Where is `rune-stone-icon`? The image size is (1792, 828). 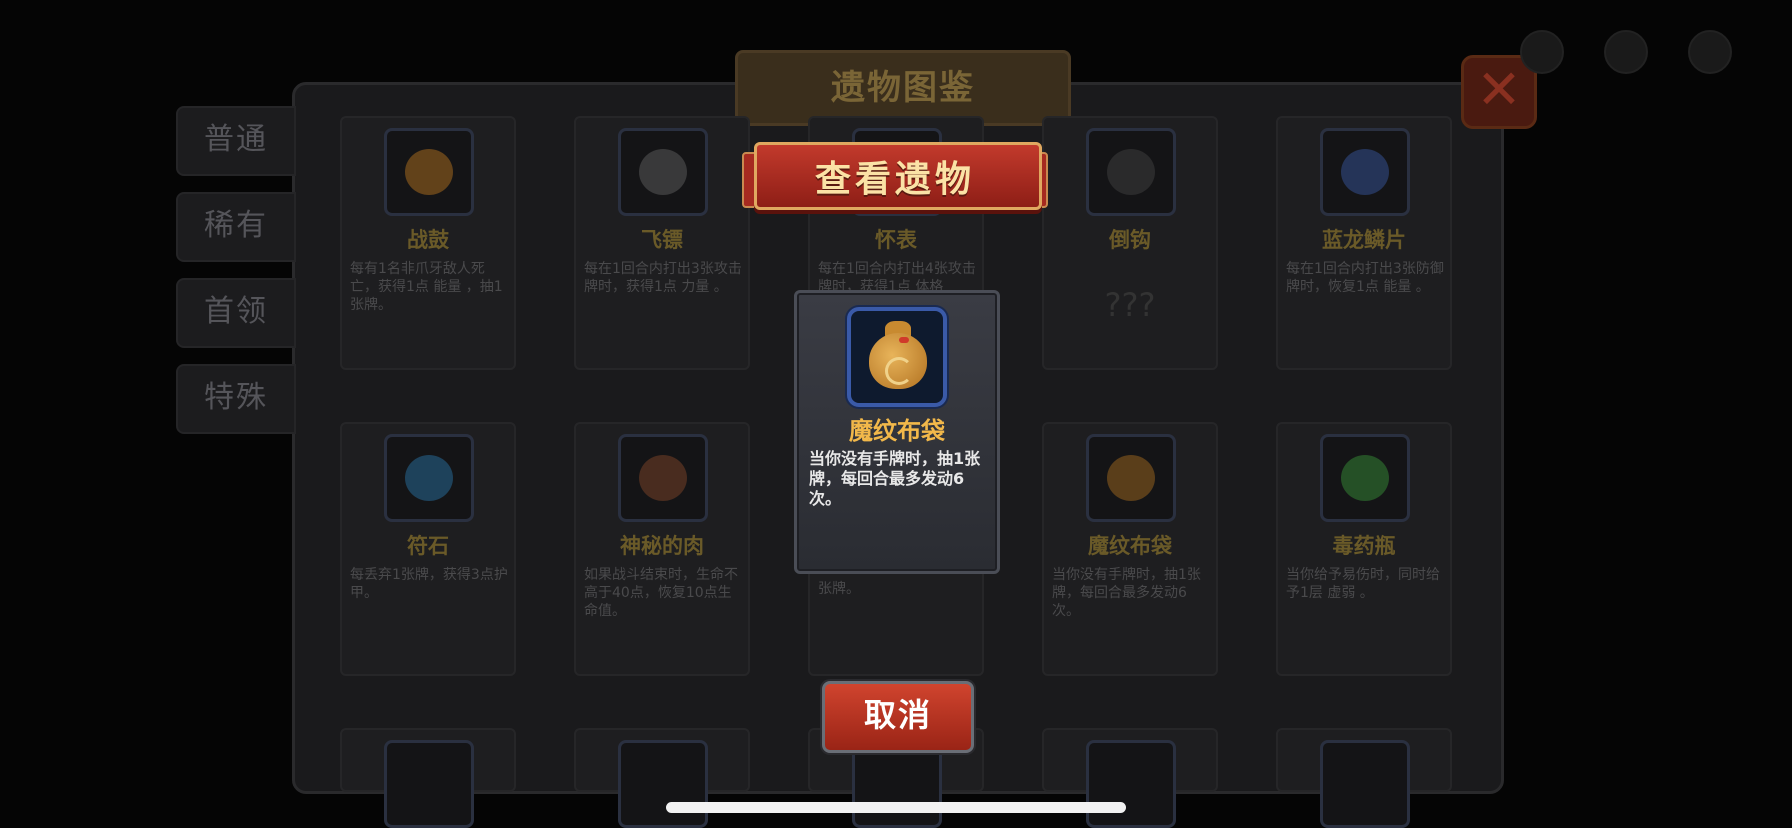
rune-stone-icon is located at coordinates (429, 478).